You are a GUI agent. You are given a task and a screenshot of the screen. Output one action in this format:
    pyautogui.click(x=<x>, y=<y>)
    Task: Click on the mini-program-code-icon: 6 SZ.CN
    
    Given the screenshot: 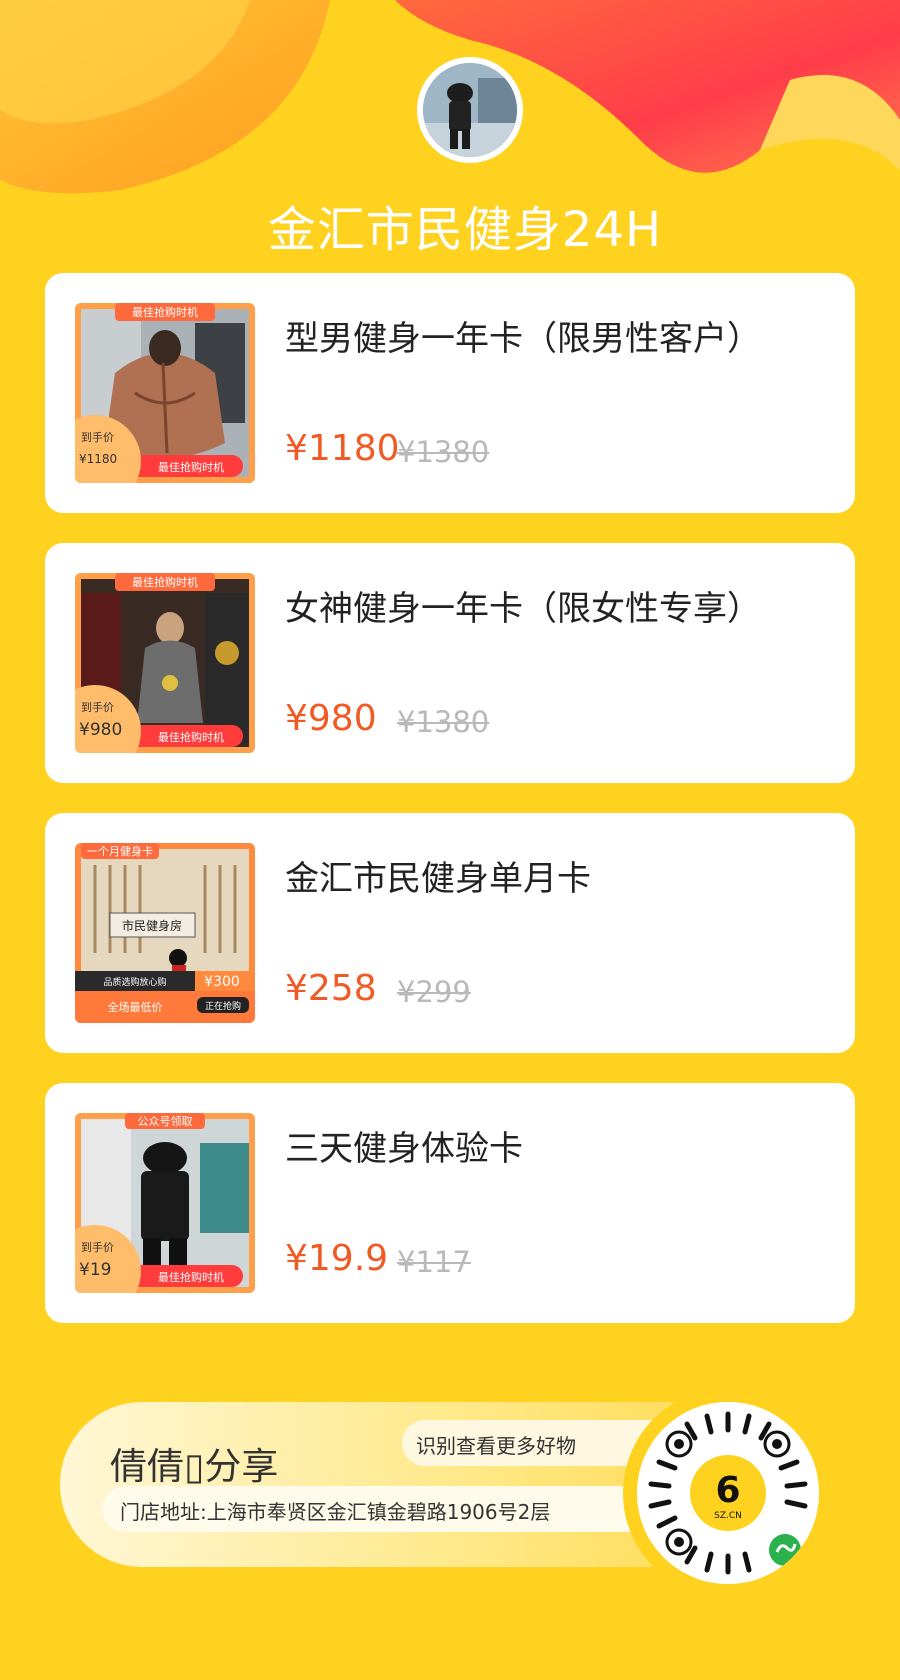 What is the action you would take?
    pyautogui.click(x=728, y=1493)
    